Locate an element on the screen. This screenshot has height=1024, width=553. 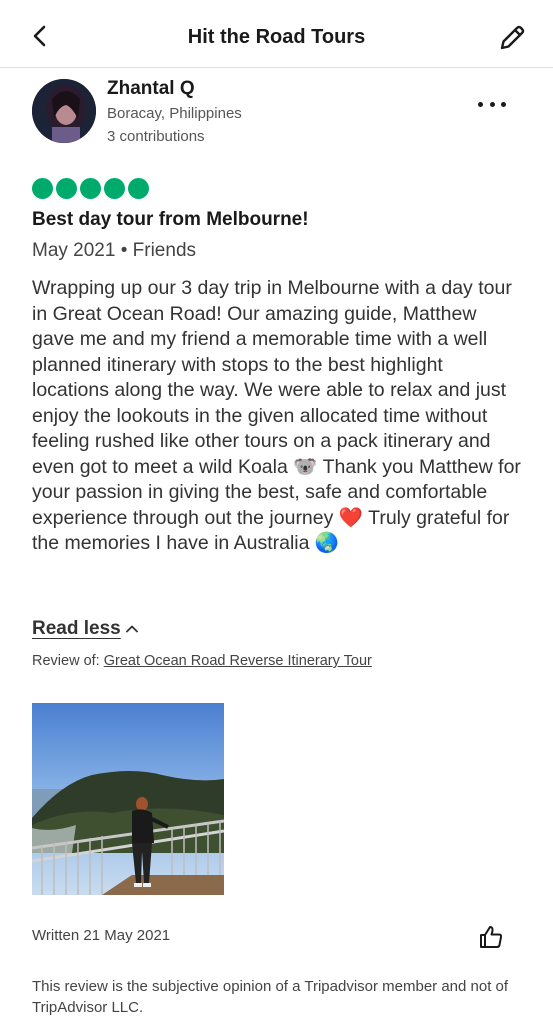
reviewer-contributions: 3 contributions is located at coordinates (156, 136).